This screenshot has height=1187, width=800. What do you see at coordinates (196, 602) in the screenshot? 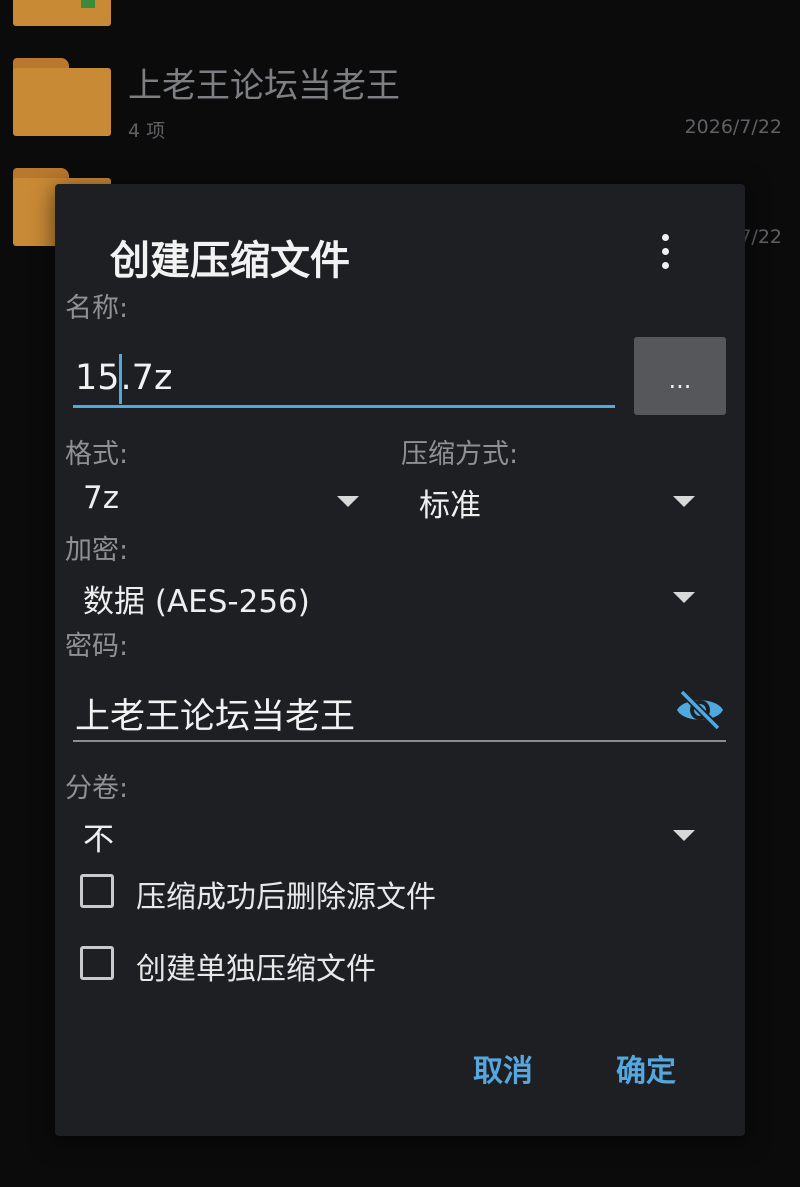
I see `encryption-value: 数据 (AES-256)` at bounding box center [196, 602].